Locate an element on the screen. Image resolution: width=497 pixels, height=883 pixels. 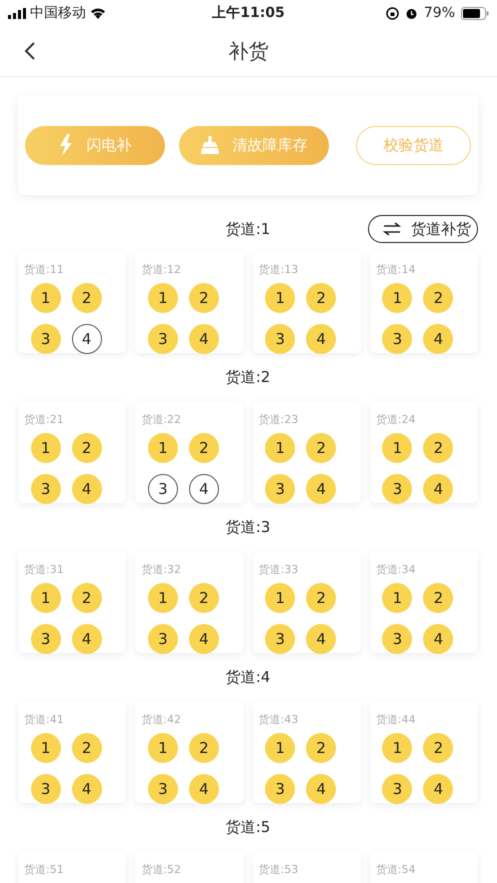
lane-label: 货道:51 is located at coordinates (44, 869).